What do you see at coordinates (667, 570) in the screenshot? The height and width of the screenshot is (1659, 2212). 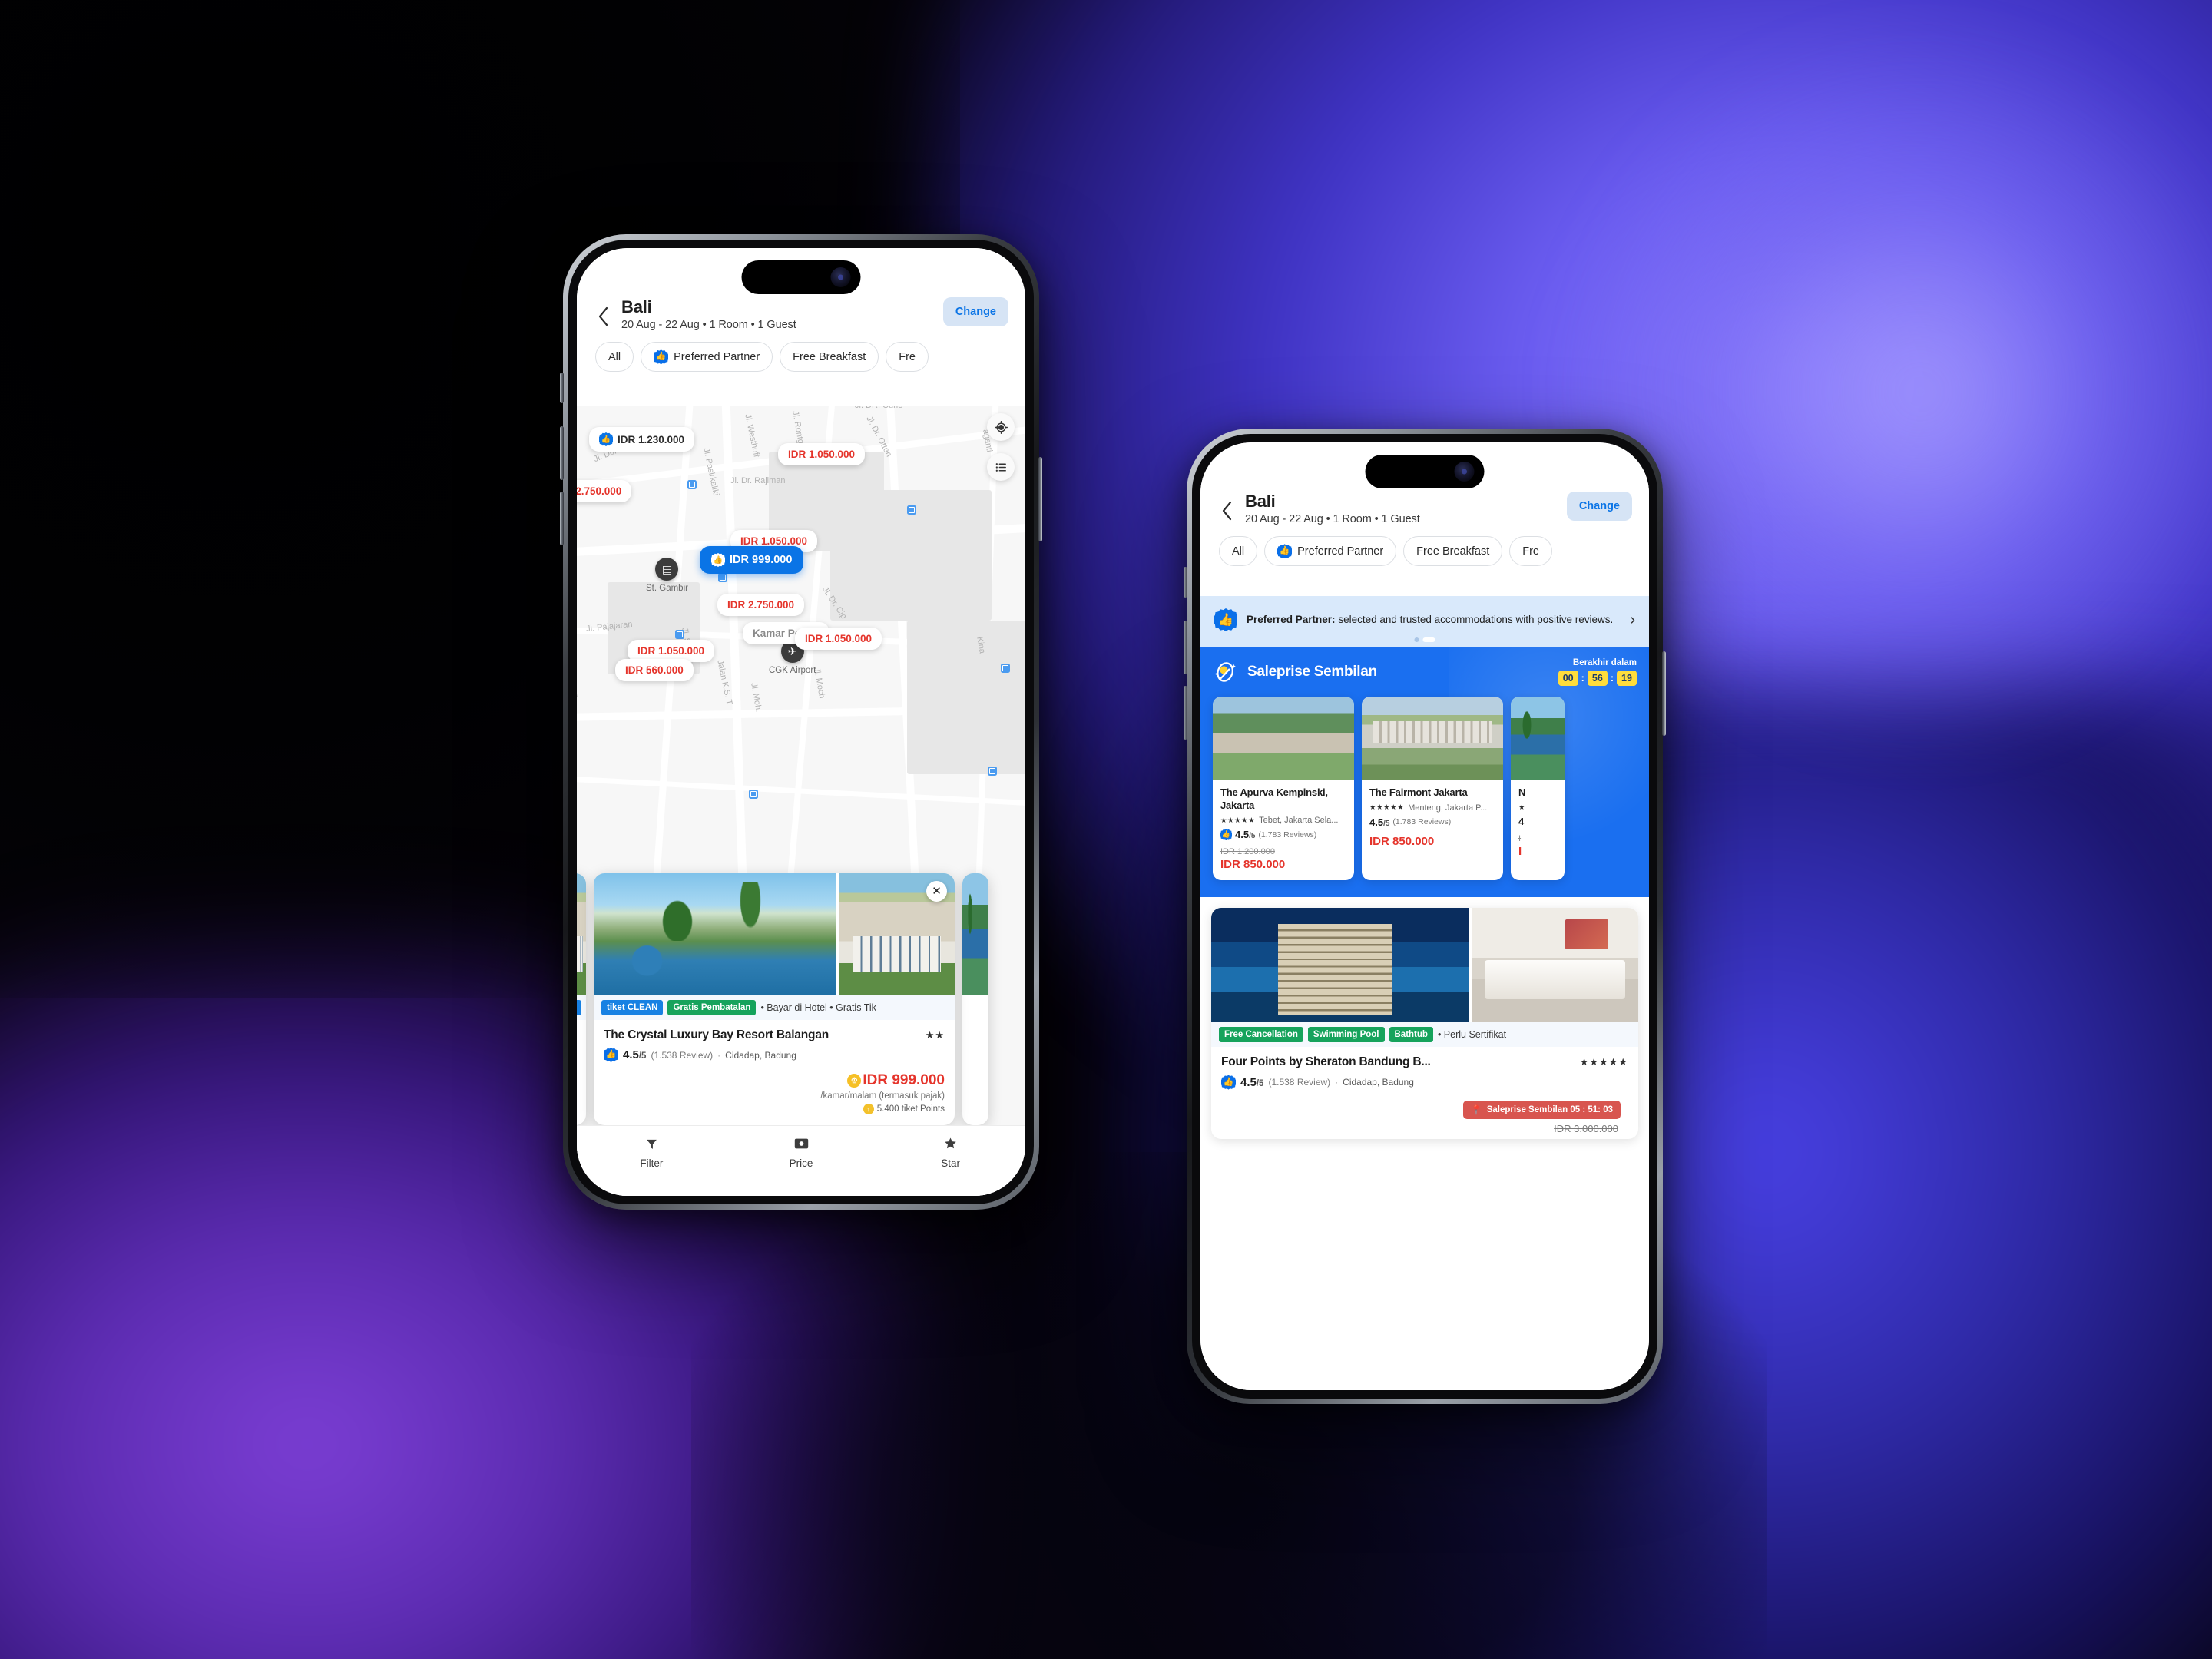 I see `train-icon: ▤` at bounding box center [667, 570].